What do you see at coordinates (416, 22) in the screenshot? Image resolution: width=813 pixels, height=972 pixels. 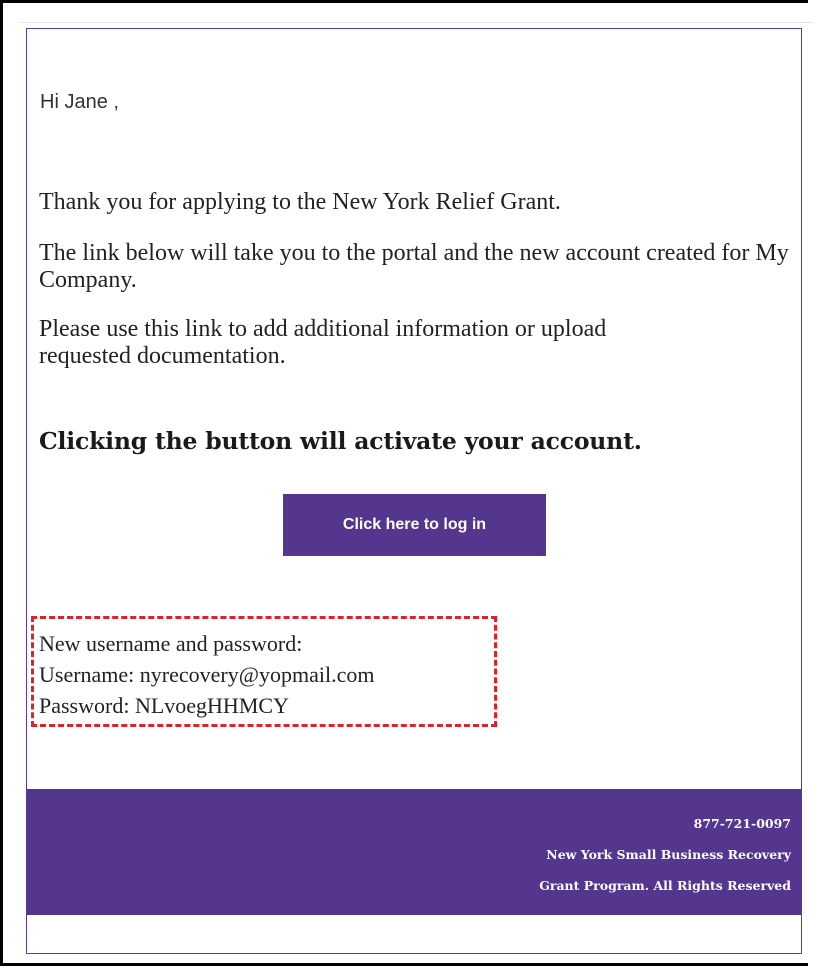 I see `top-divider` at bounding box center [416, 22].